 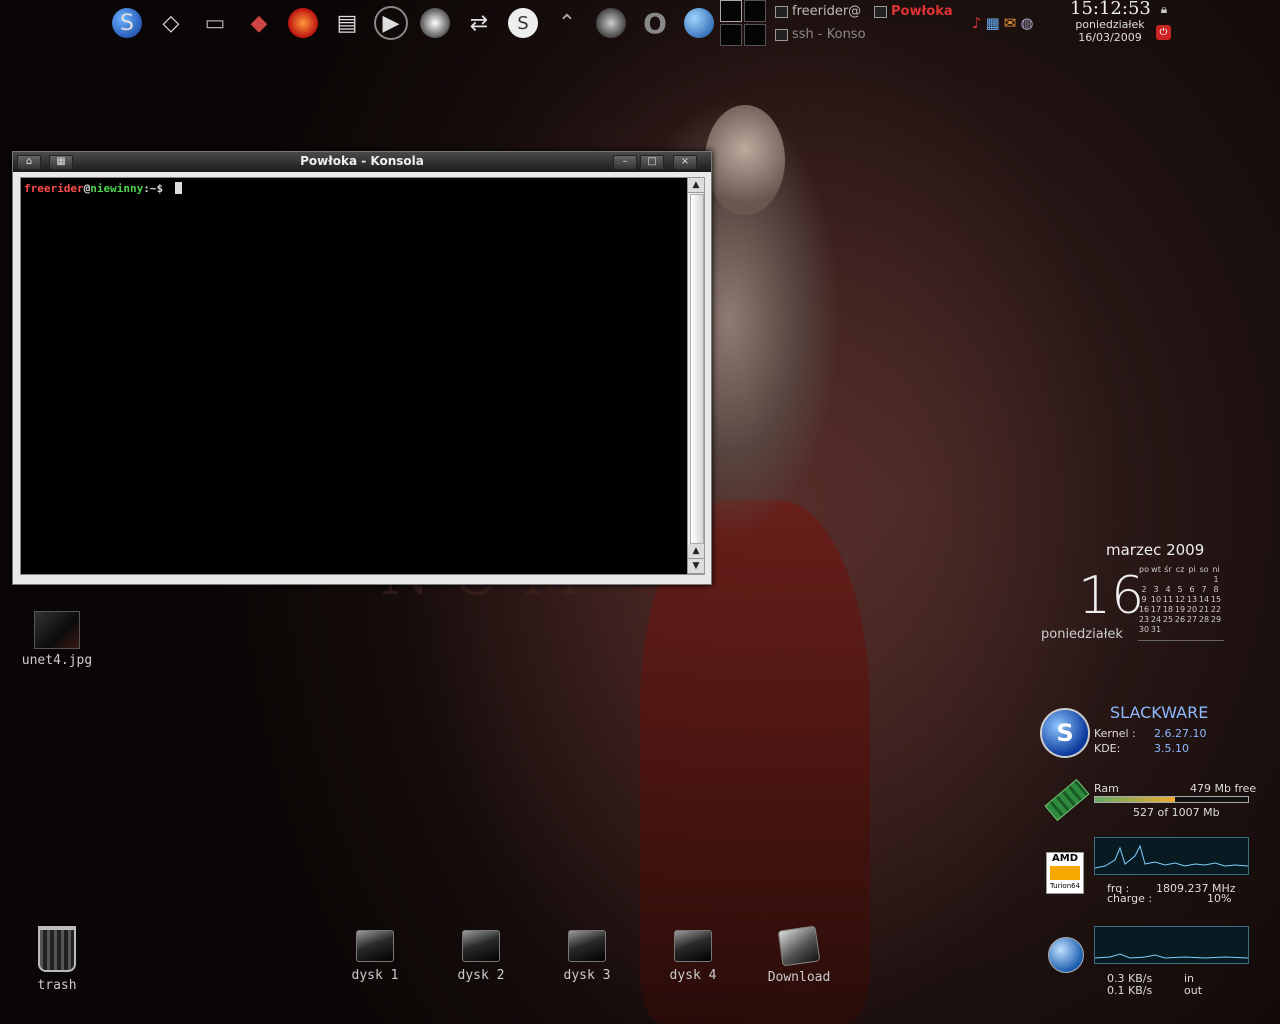 I want to click on scroll-up-lower-button: ▲, so click(x=696, y=551).